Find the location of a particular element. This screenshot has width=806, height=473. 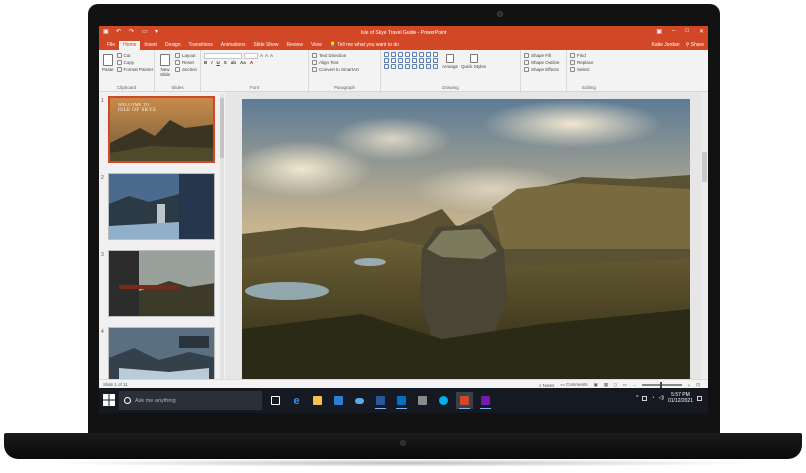

clear-format-icon: A is located at coordinates (271, 55).